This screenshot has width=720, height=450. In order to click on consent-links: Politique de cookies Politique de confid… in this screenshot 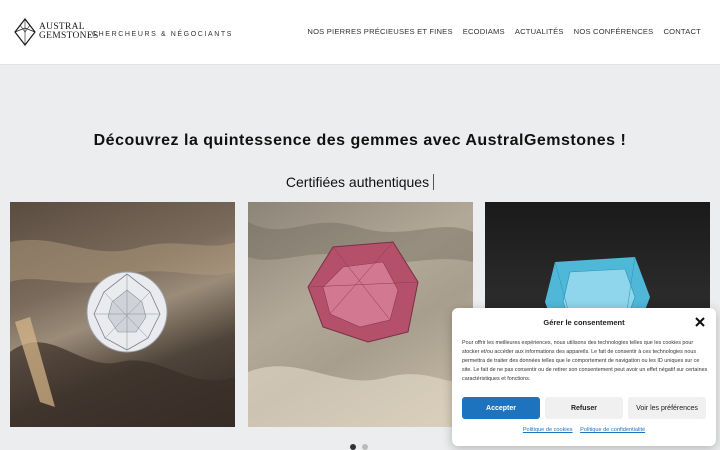, I will do `click(584, 430)`.